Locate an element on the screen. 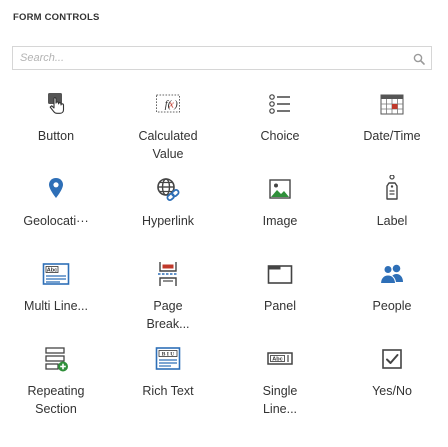 This screenshot has width=448, height=447. control-label: Hyperlink is located at coordinates (168, 221).